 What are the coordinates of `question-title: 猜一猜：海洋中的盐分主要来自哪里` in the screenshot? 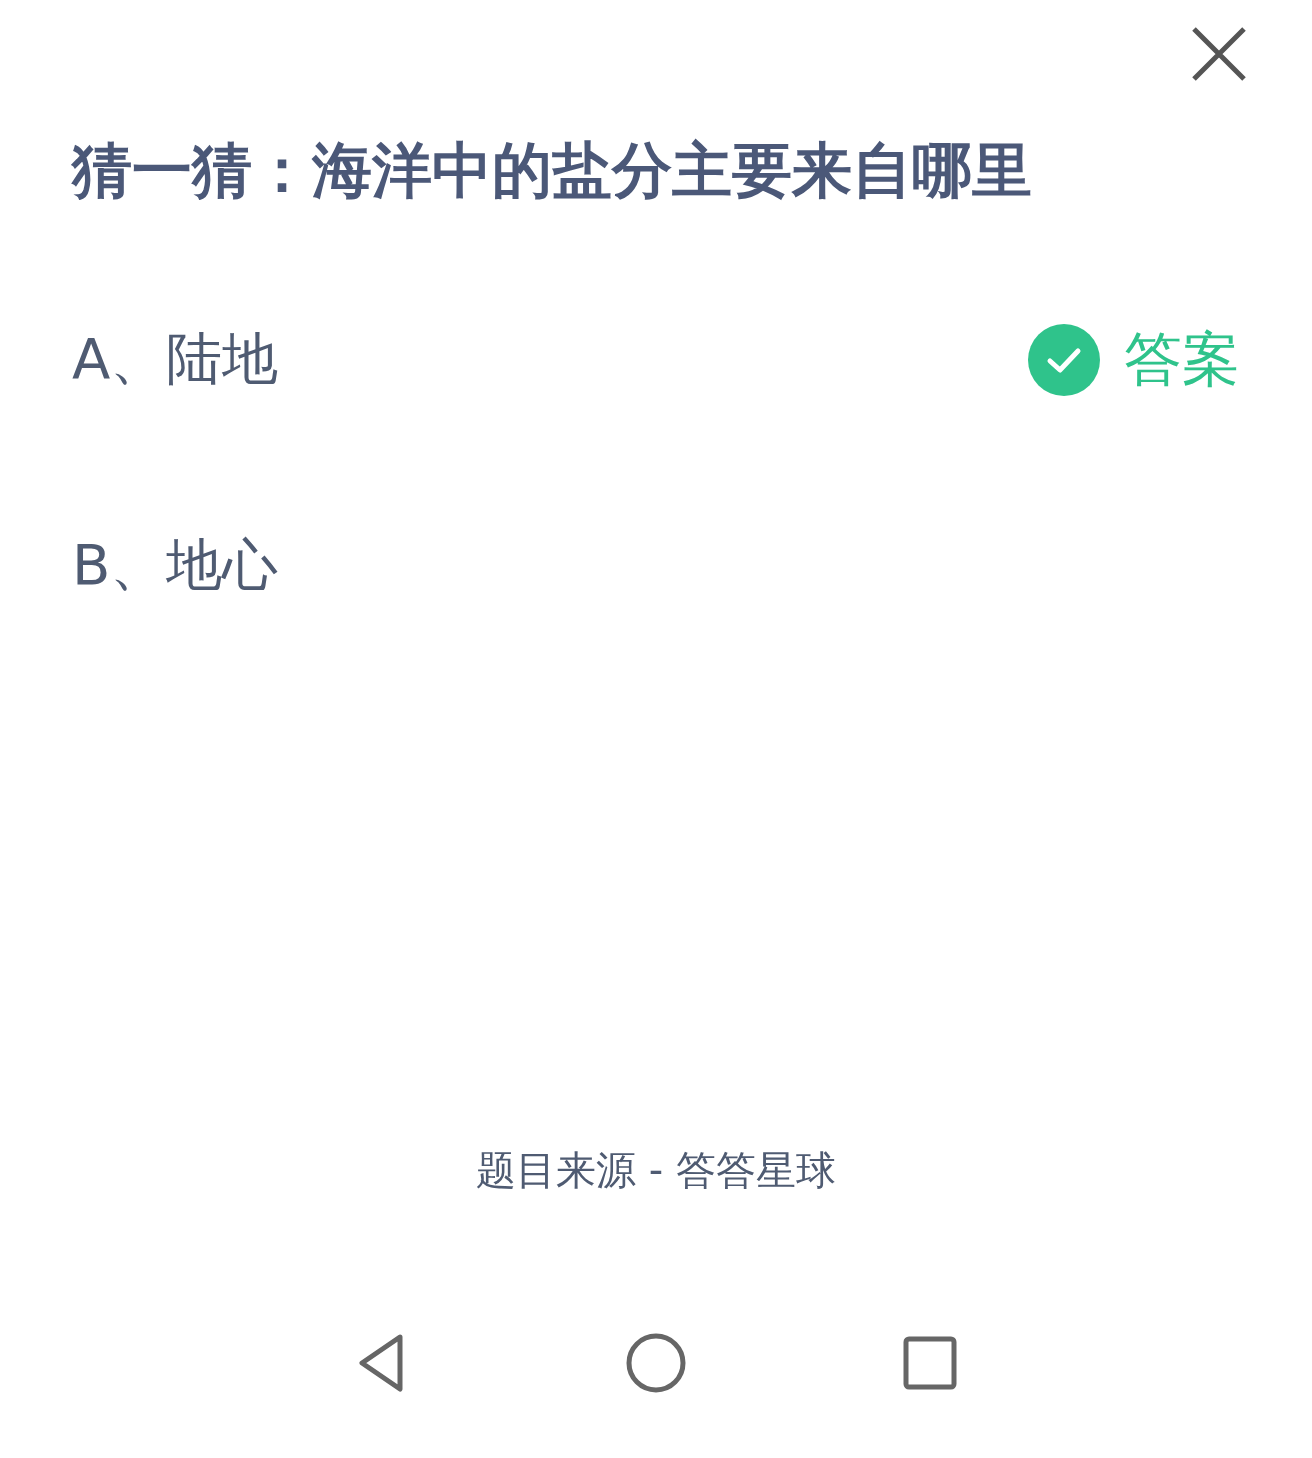 It's located at (552, 170).